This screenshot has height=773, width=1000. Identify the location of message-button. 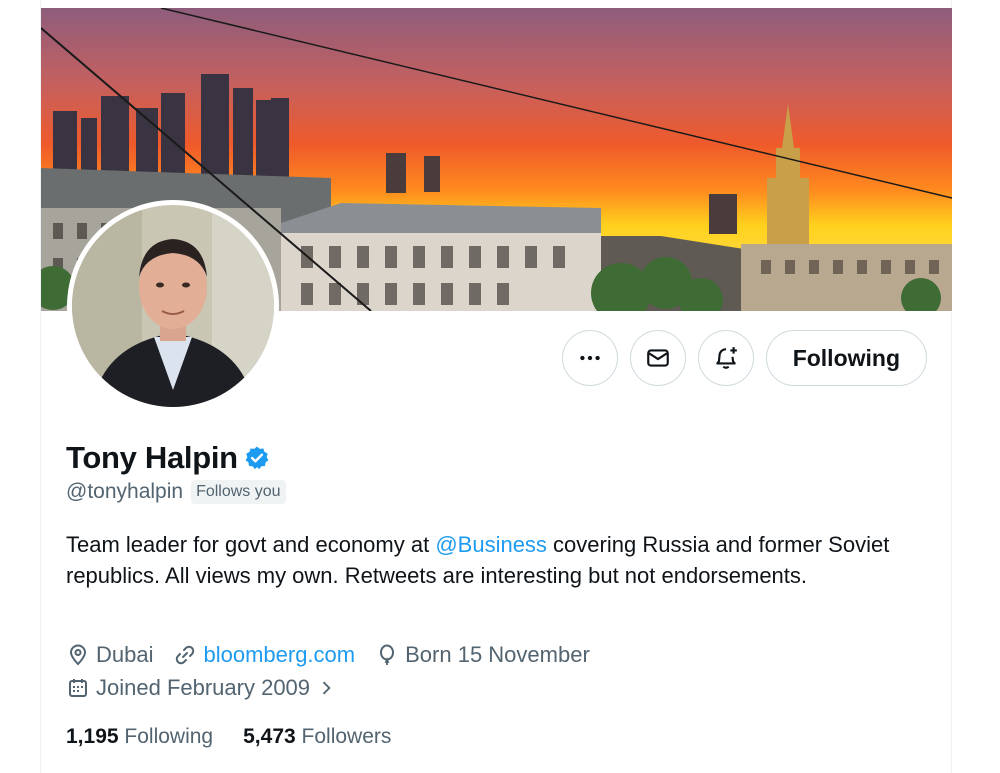
(657, 358).